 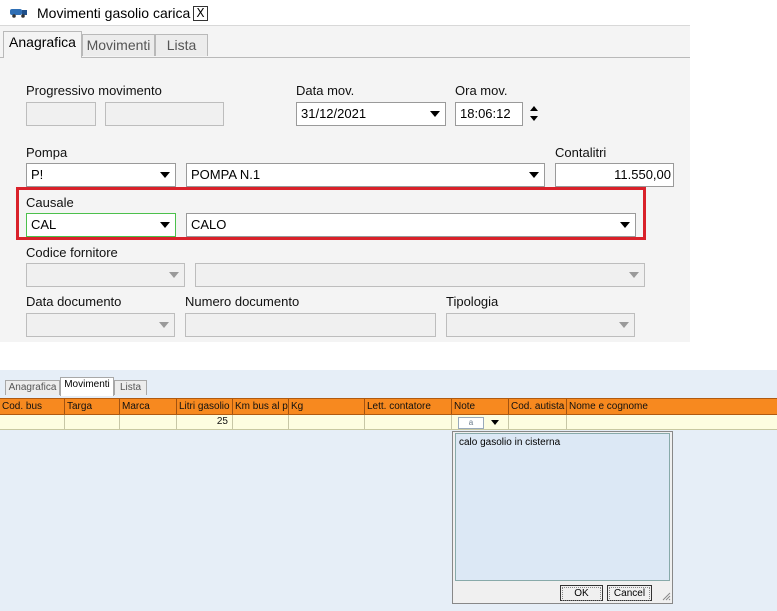 I want to click on resize-grip-icon, so click(x=666, y=596).